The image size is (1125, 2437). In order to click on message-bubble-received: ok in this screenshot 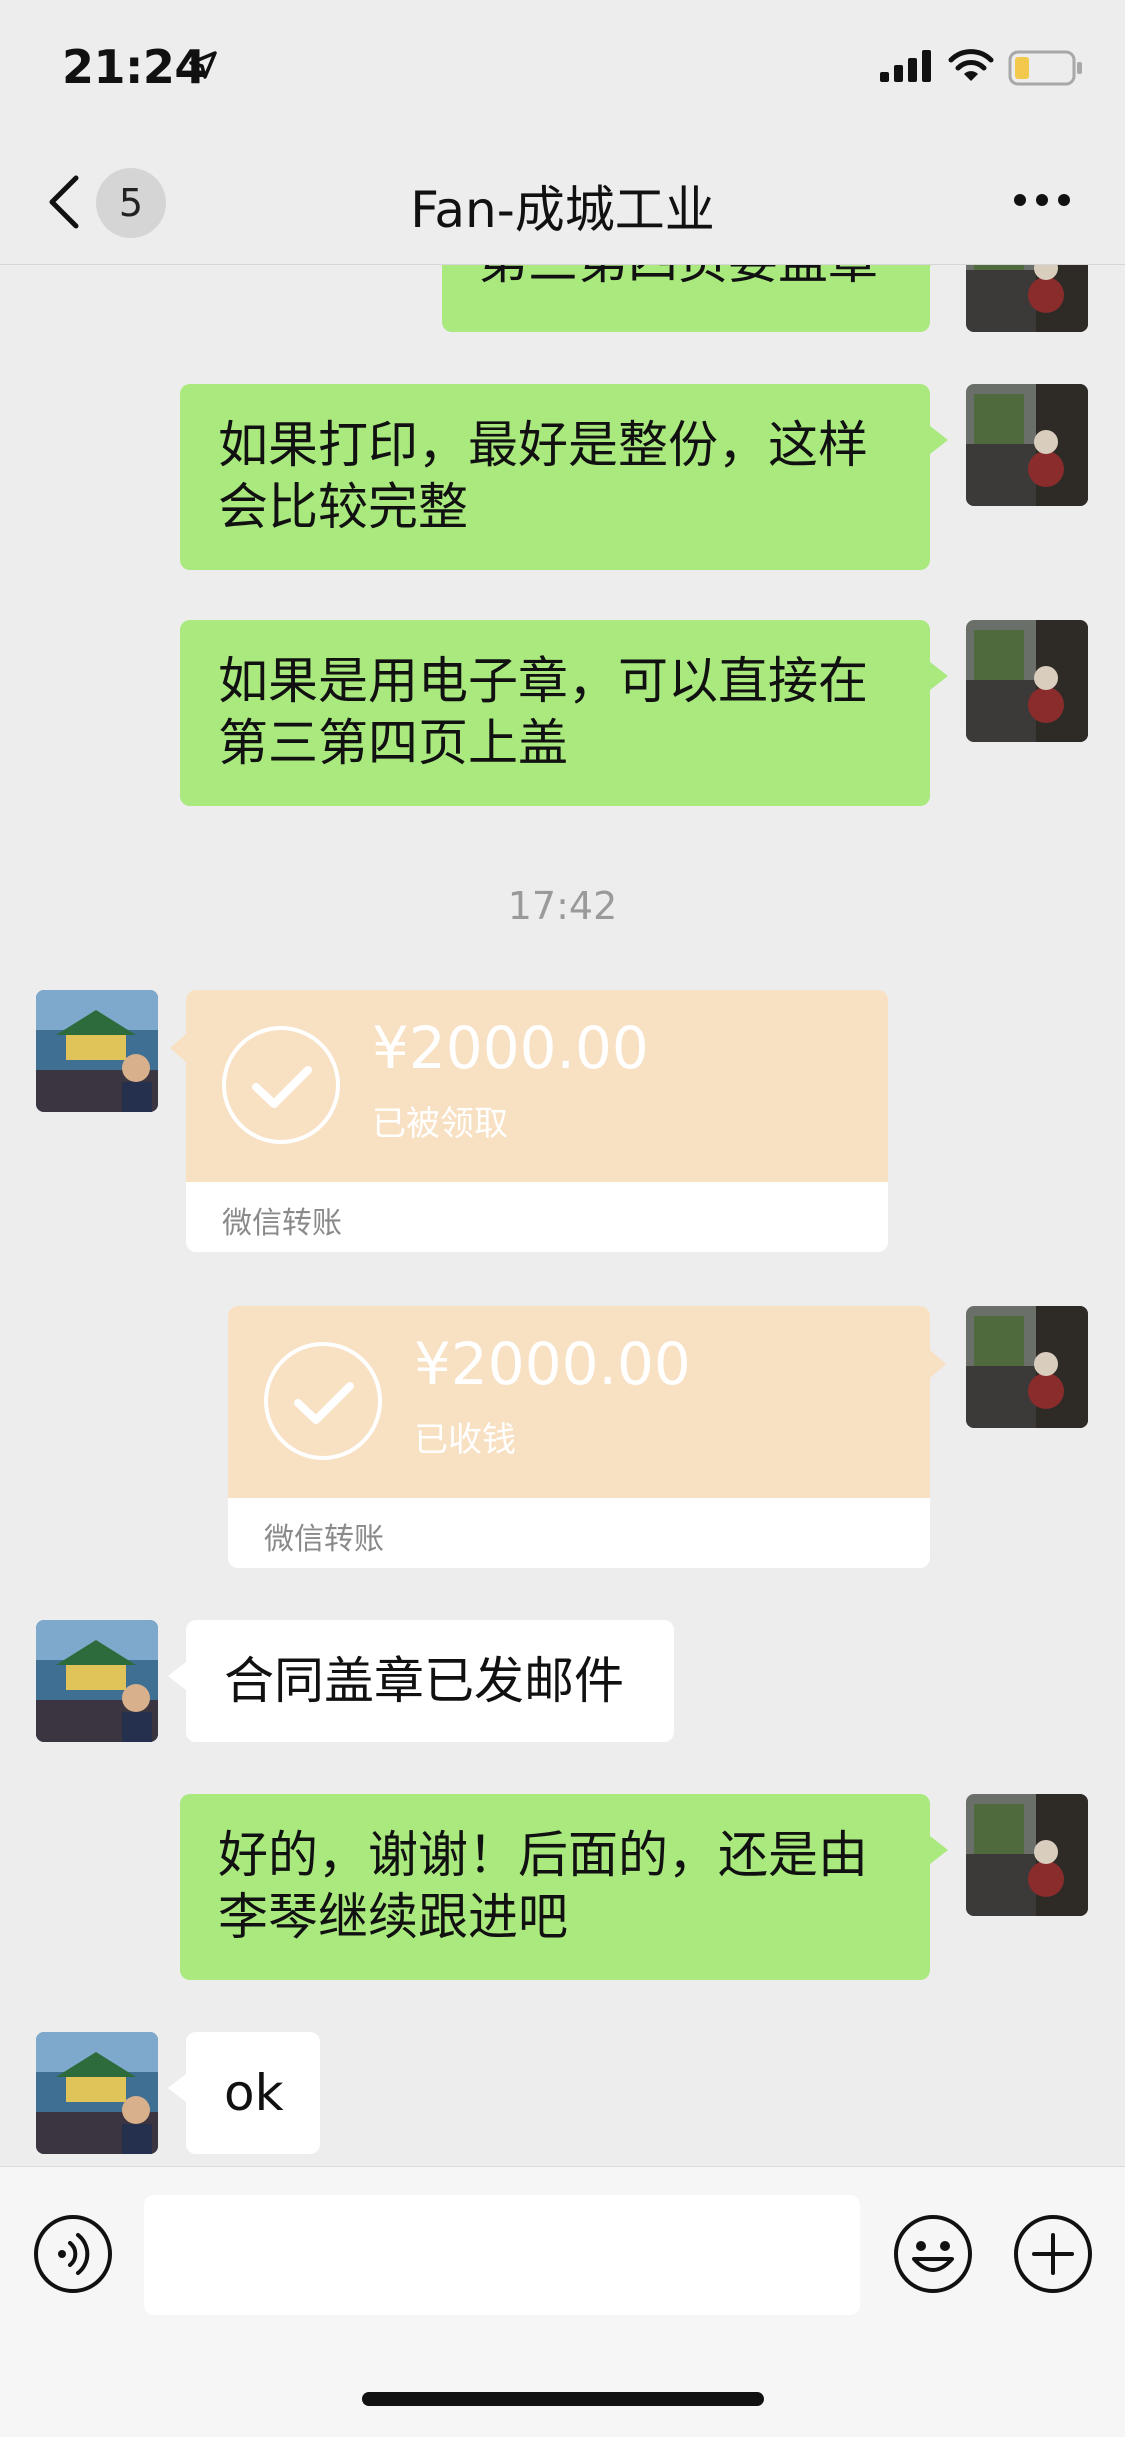, I will do `click(244, 2093)`.